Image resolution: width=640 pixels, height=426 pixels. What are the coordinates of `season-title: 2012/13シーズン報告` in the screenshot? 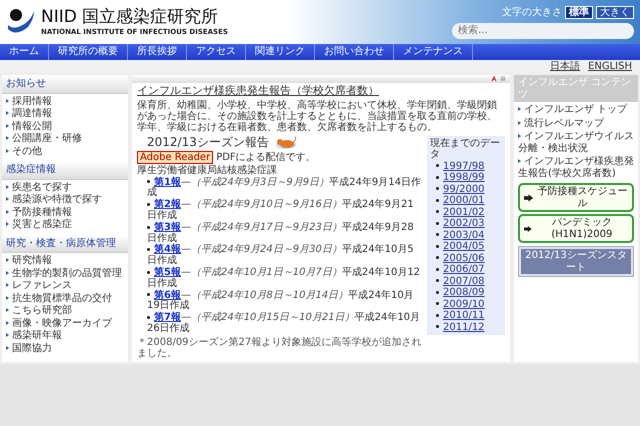 It's located at (208, 143).